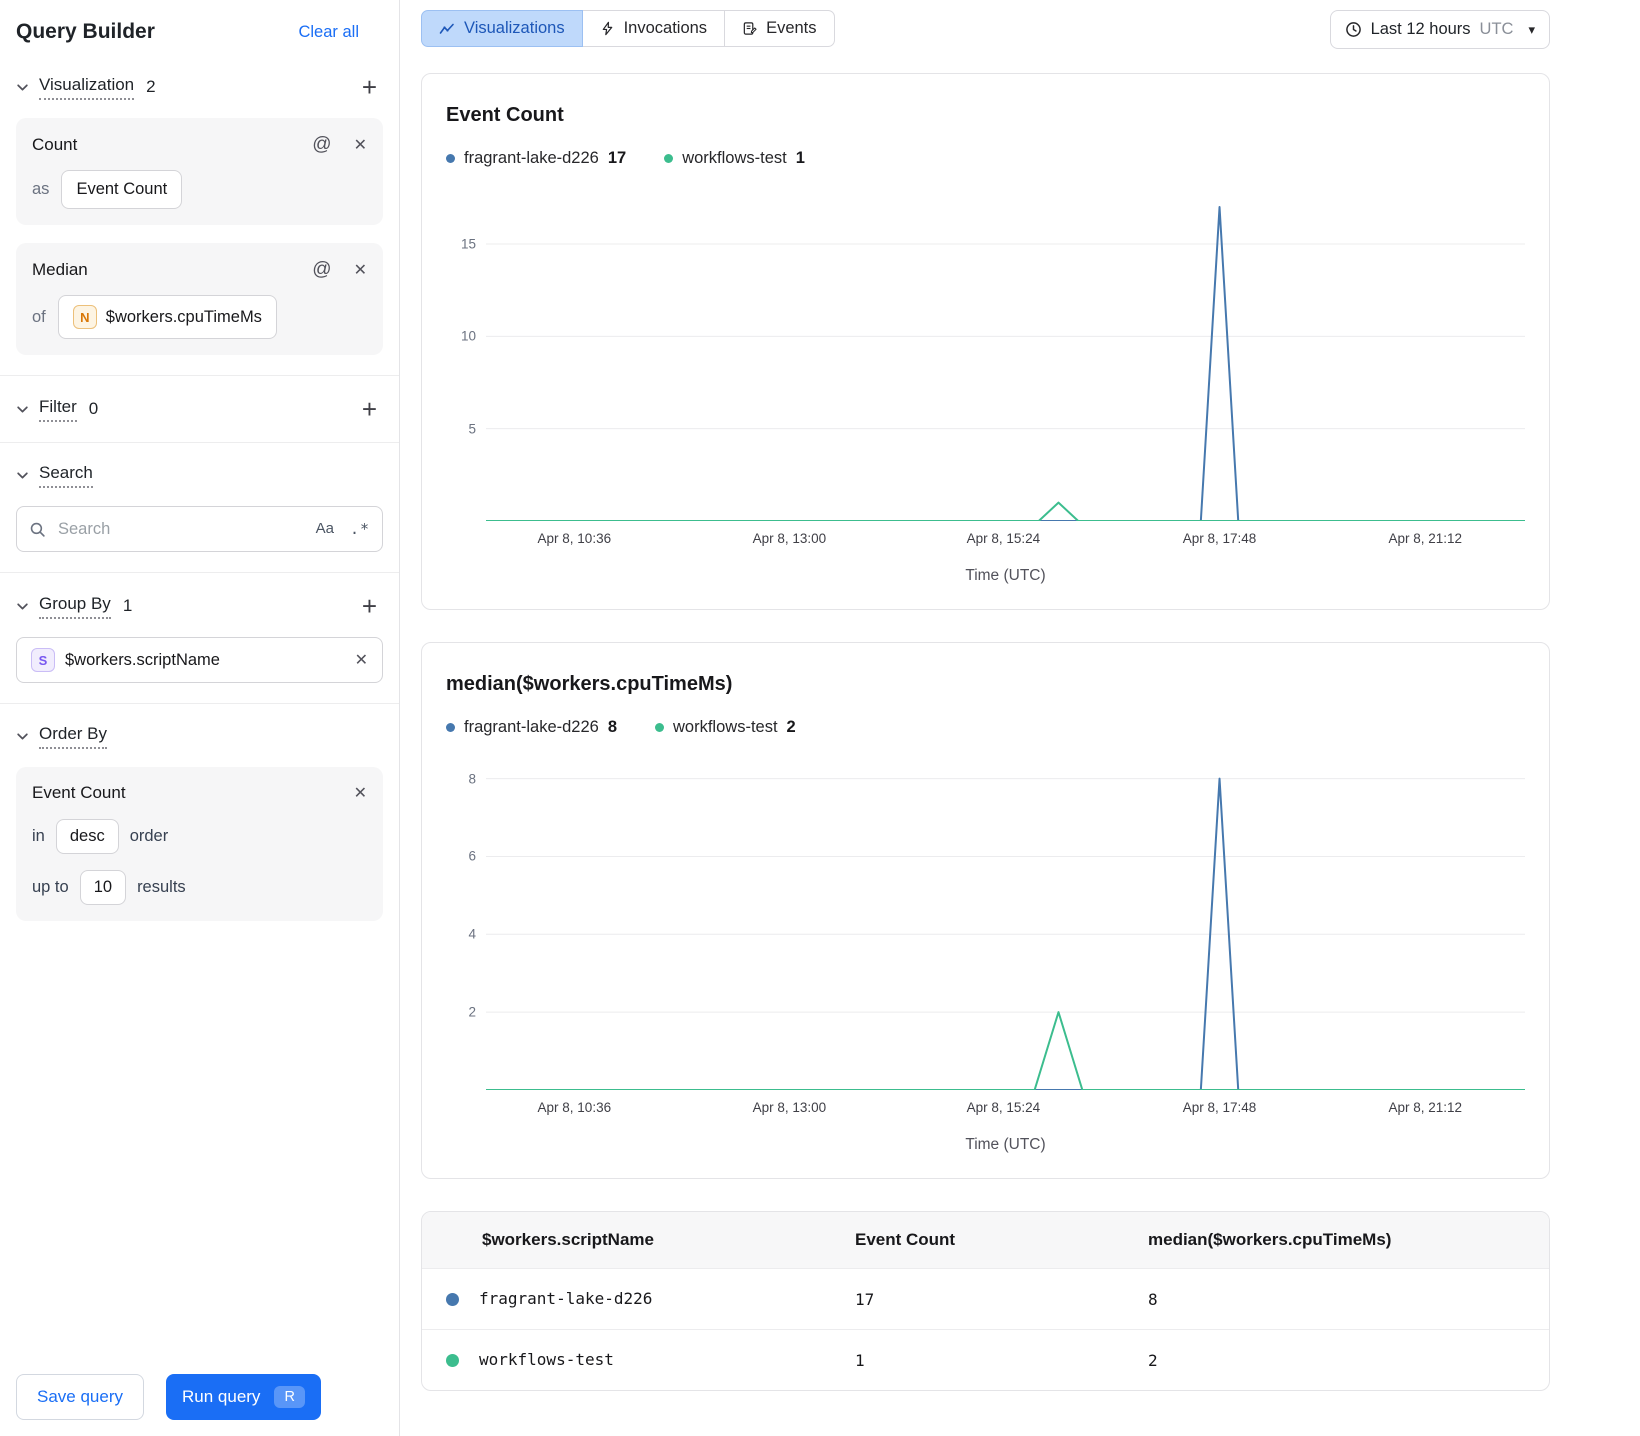  I want to click on script-name: workflows-test, so click(546, 1359).